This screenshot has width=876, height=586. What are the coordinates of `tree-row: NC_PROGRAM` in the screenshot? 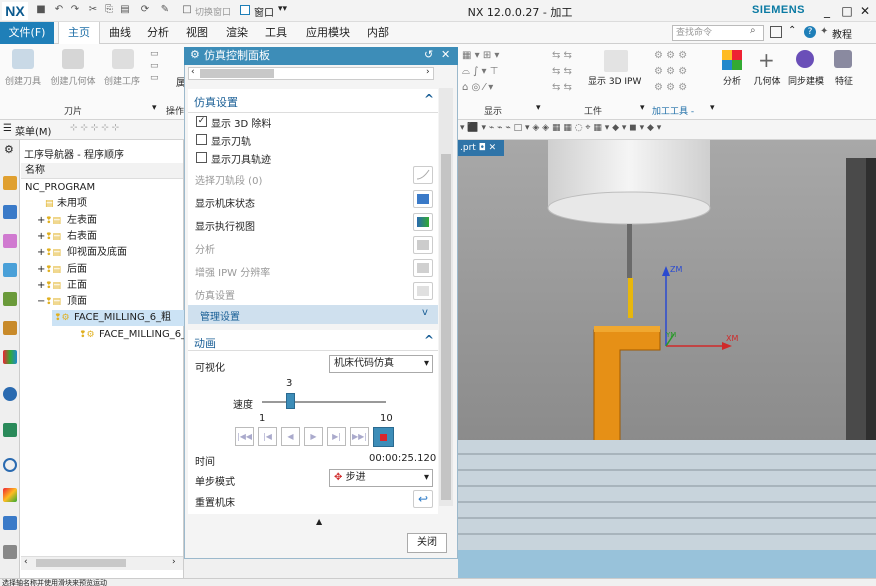 It's located at (102, 188).